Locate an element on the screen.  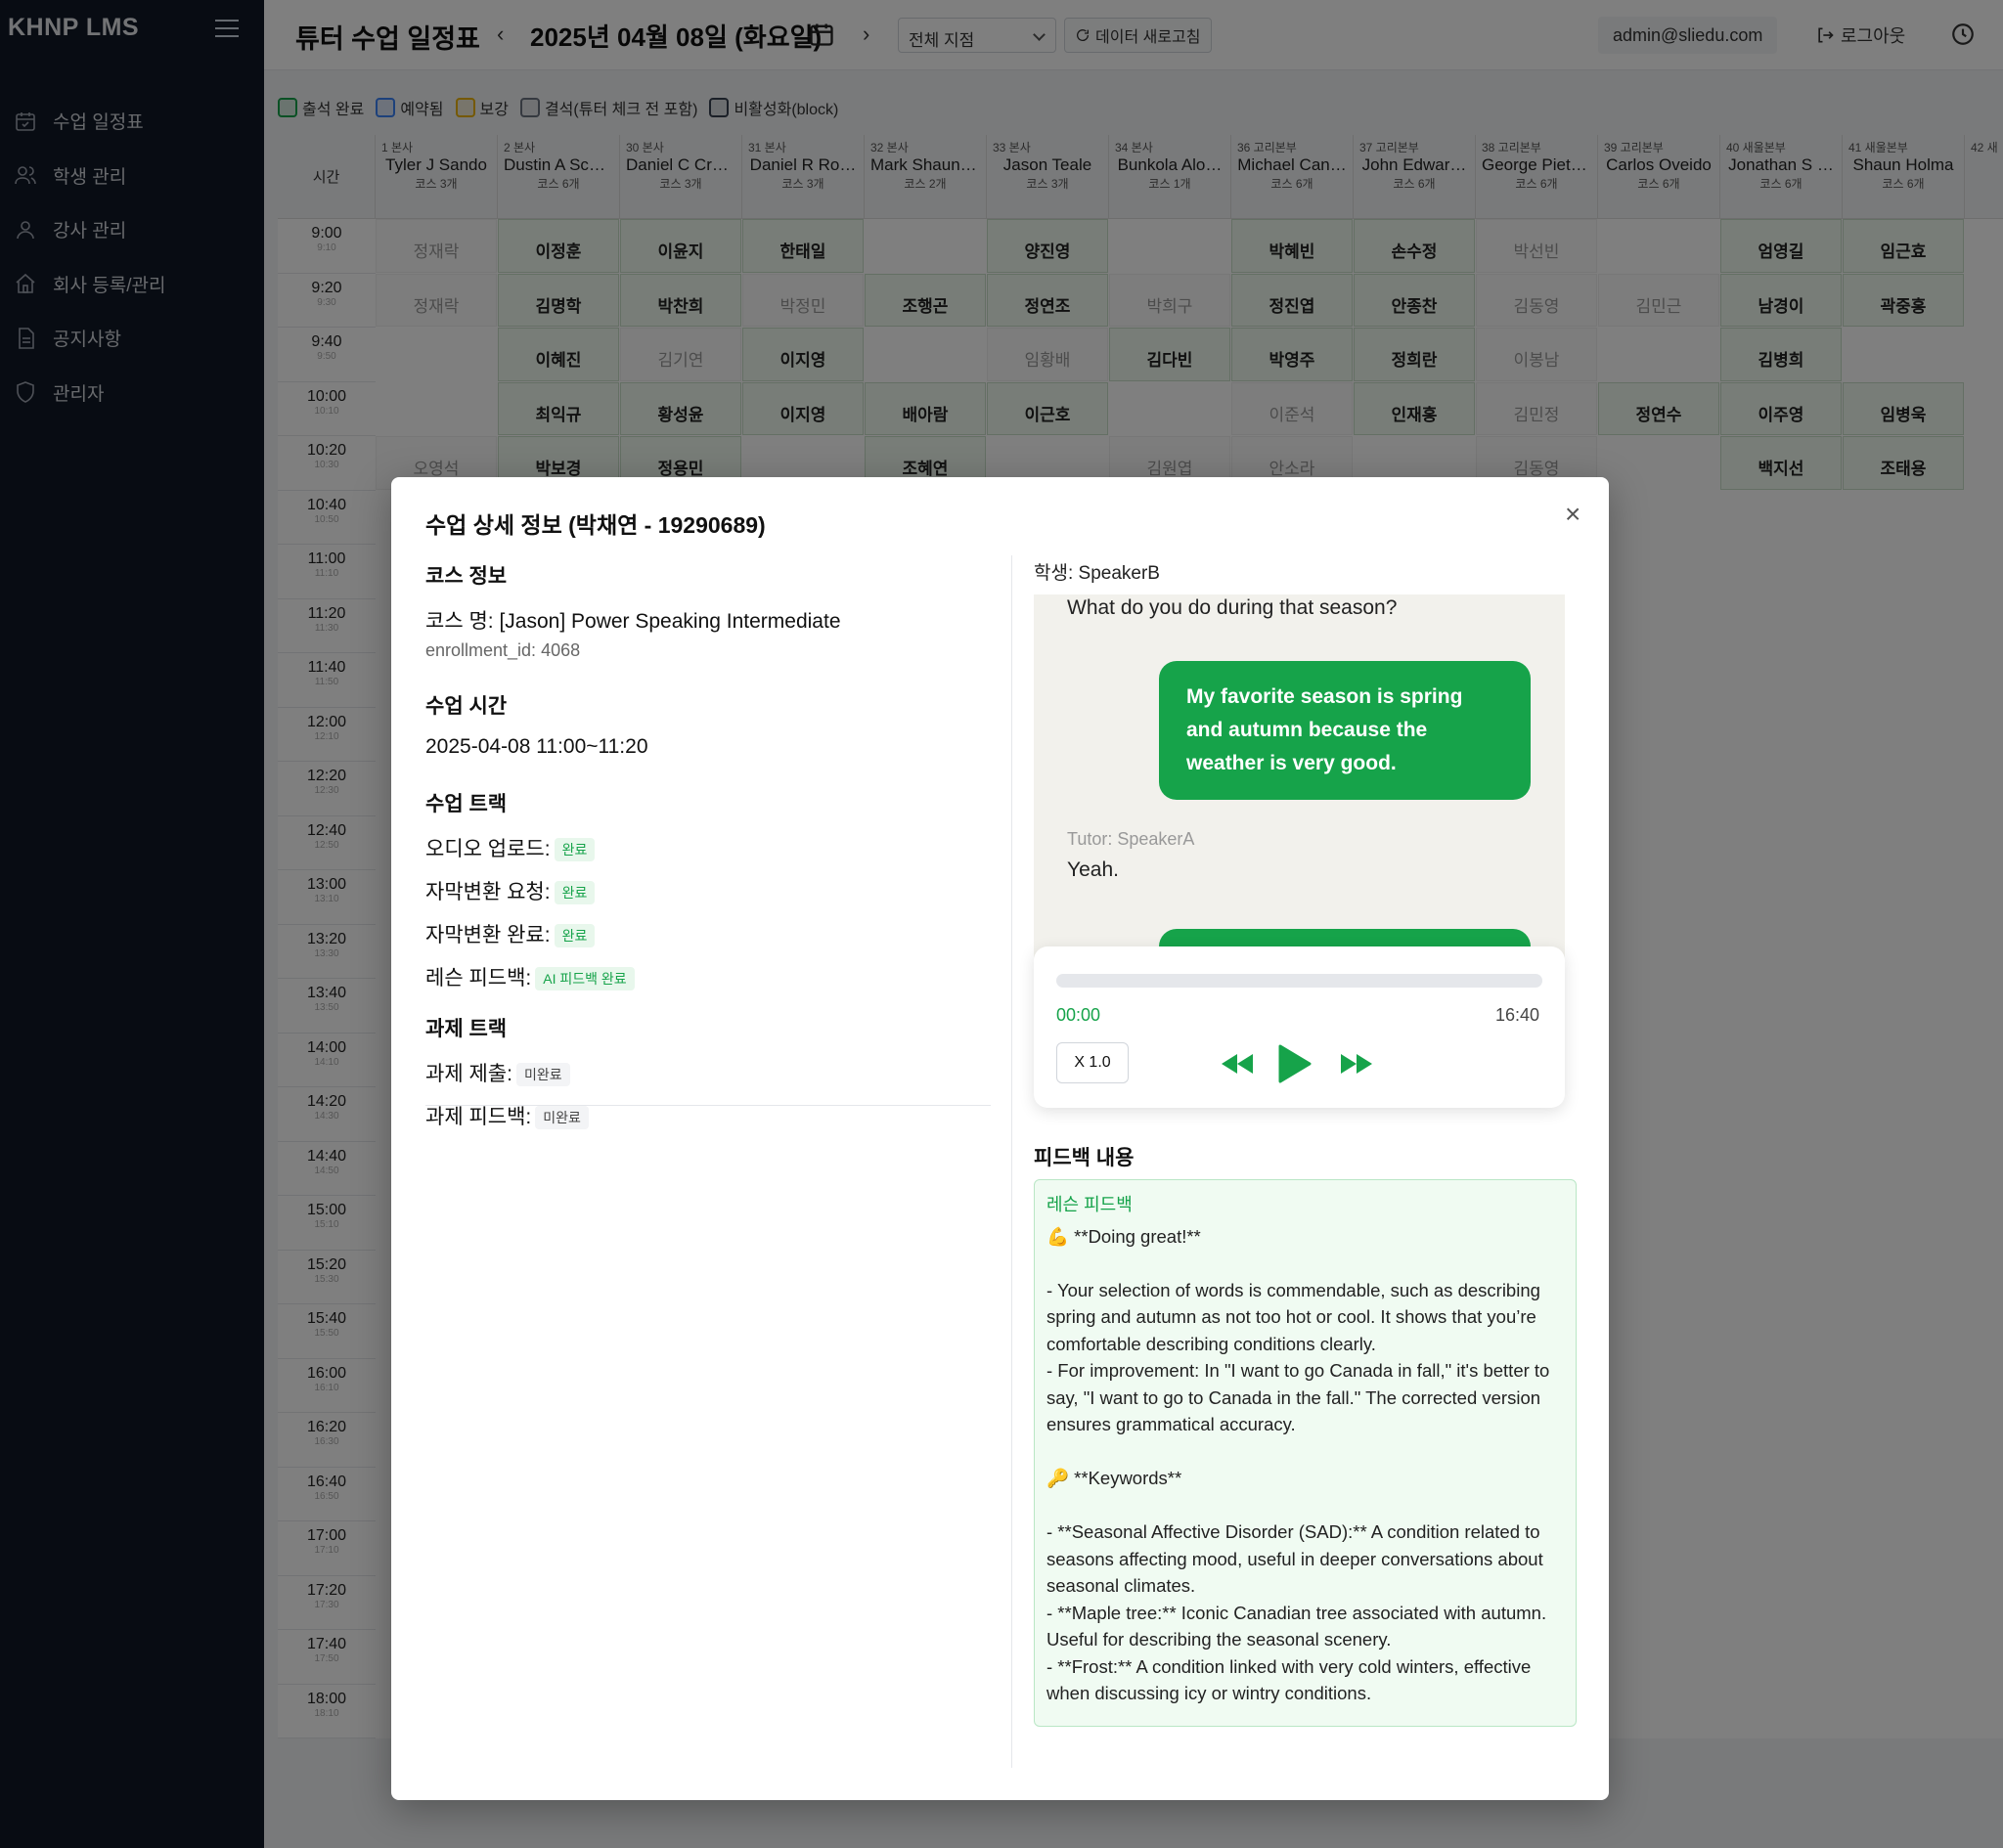
transcript-message: What do you do during that season? is located at coordinates (1232, 607).